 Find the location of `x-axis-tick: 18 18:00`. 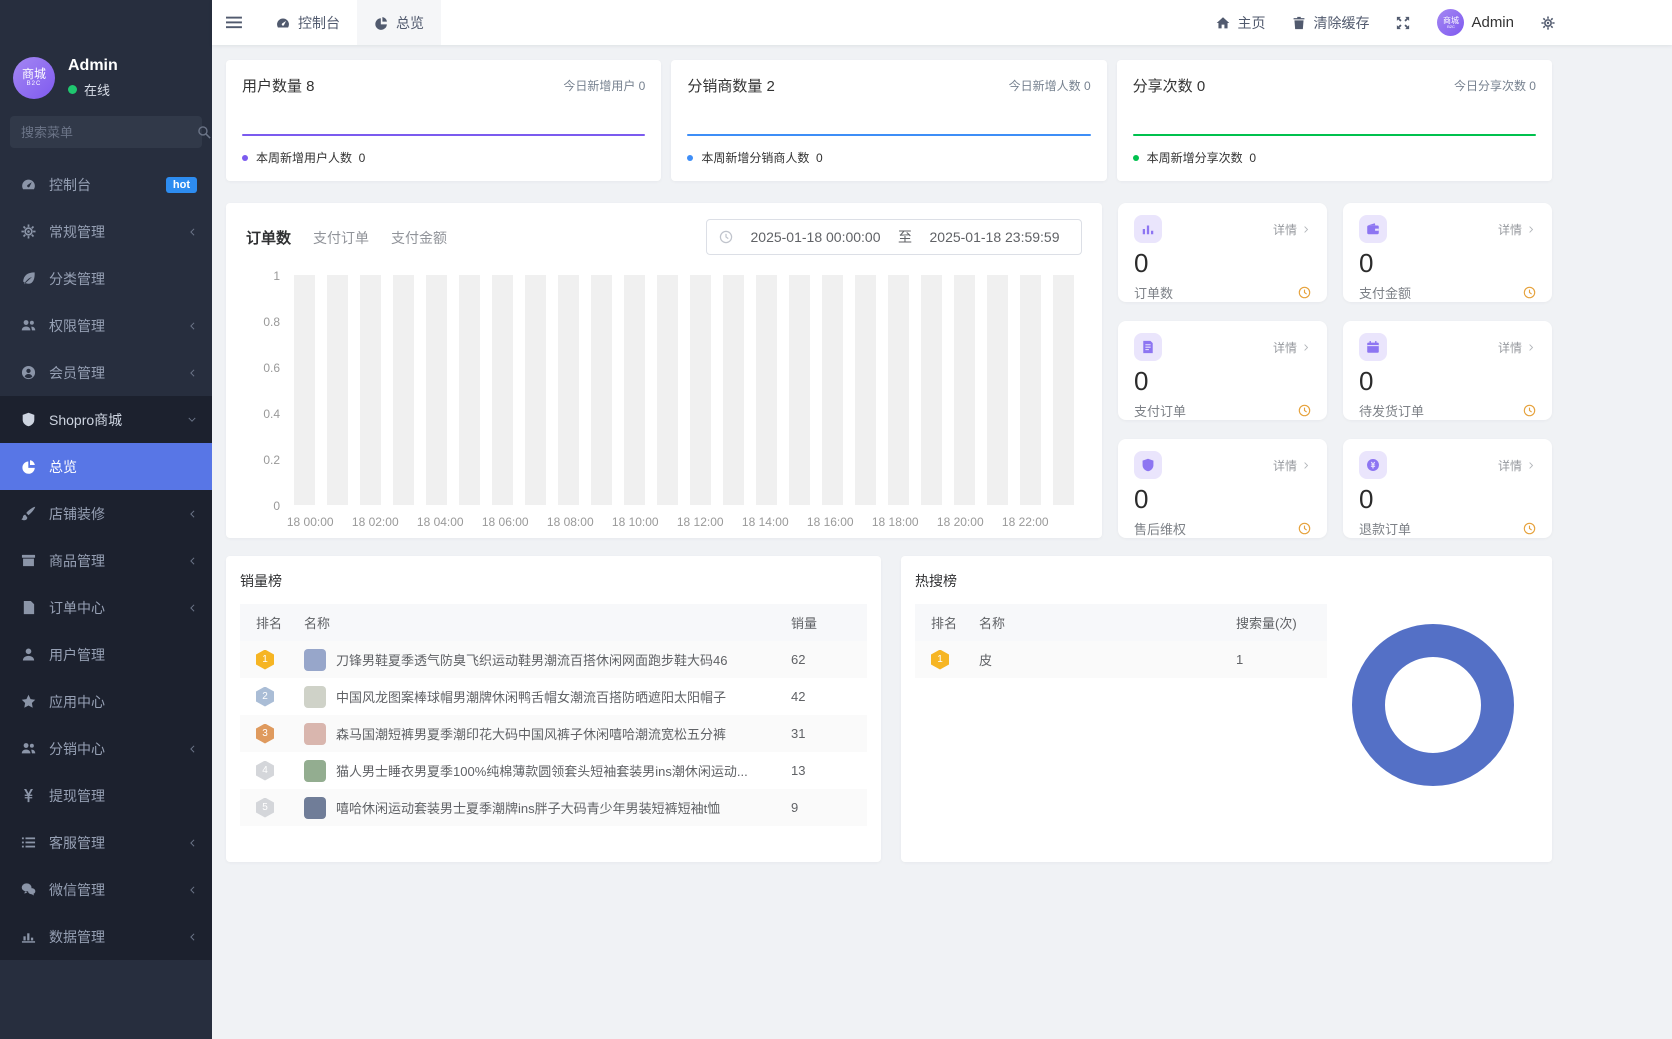

x-axis-tick: 18 18:00 is located at coordinates (895, 522).